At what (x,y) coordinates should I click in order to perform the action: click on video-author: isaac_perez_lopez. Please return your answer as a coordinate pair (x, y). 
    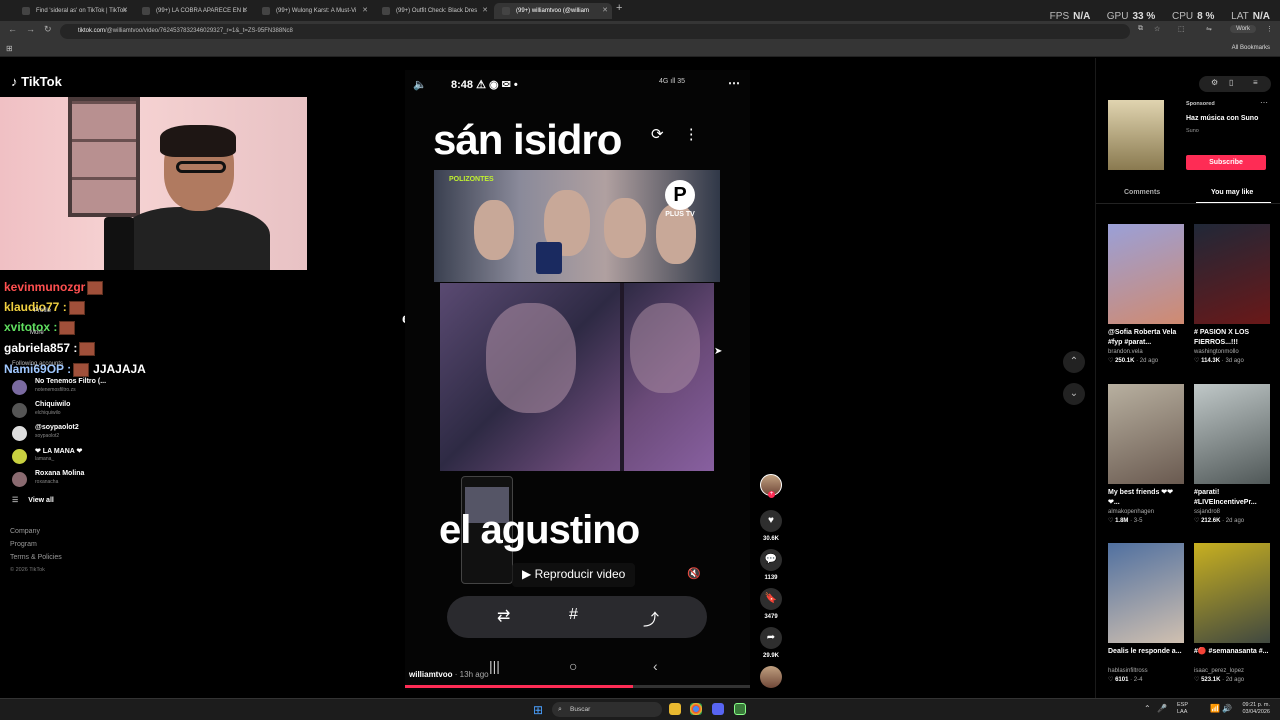
    Looking at the image, I should click on (1219, 671).